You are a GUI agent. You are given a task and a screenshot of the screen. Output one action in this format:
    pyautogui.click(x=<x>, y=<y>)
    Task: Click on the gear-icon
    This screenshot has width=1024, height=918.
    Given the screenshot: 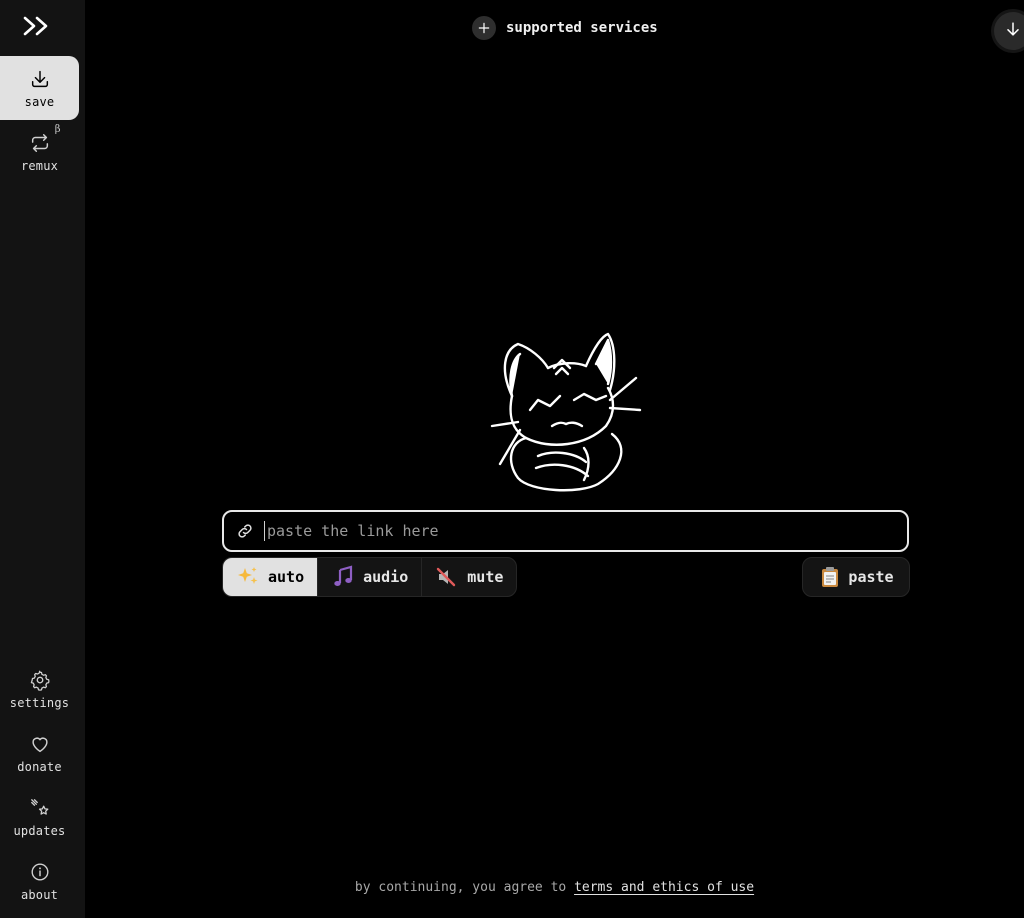 What is the action you would take?
    pyautogui.click(x=40, y=680)
    